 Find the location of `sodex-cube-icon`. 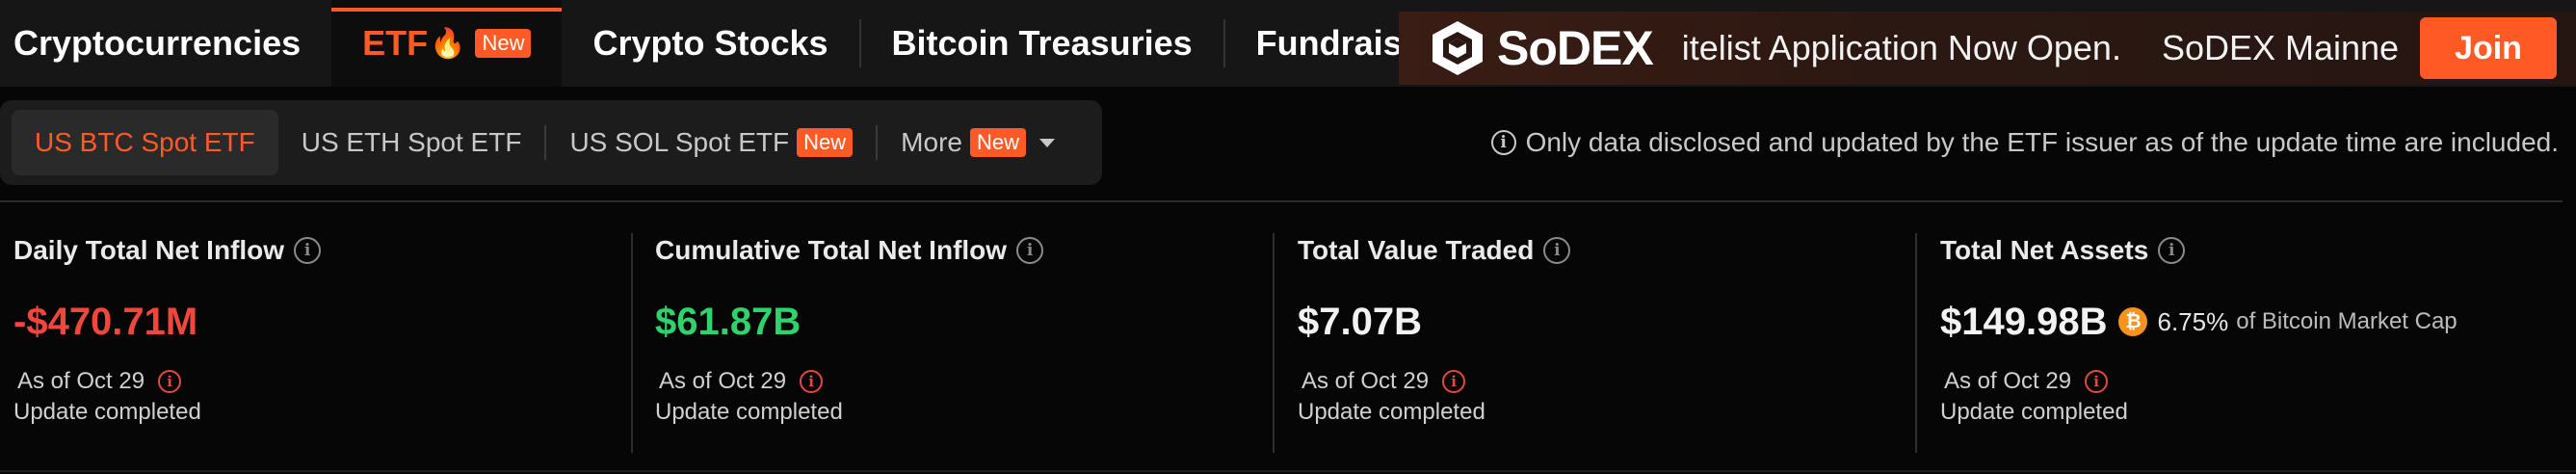

sodex-cube-icon is located at coordinates (1458, 48).